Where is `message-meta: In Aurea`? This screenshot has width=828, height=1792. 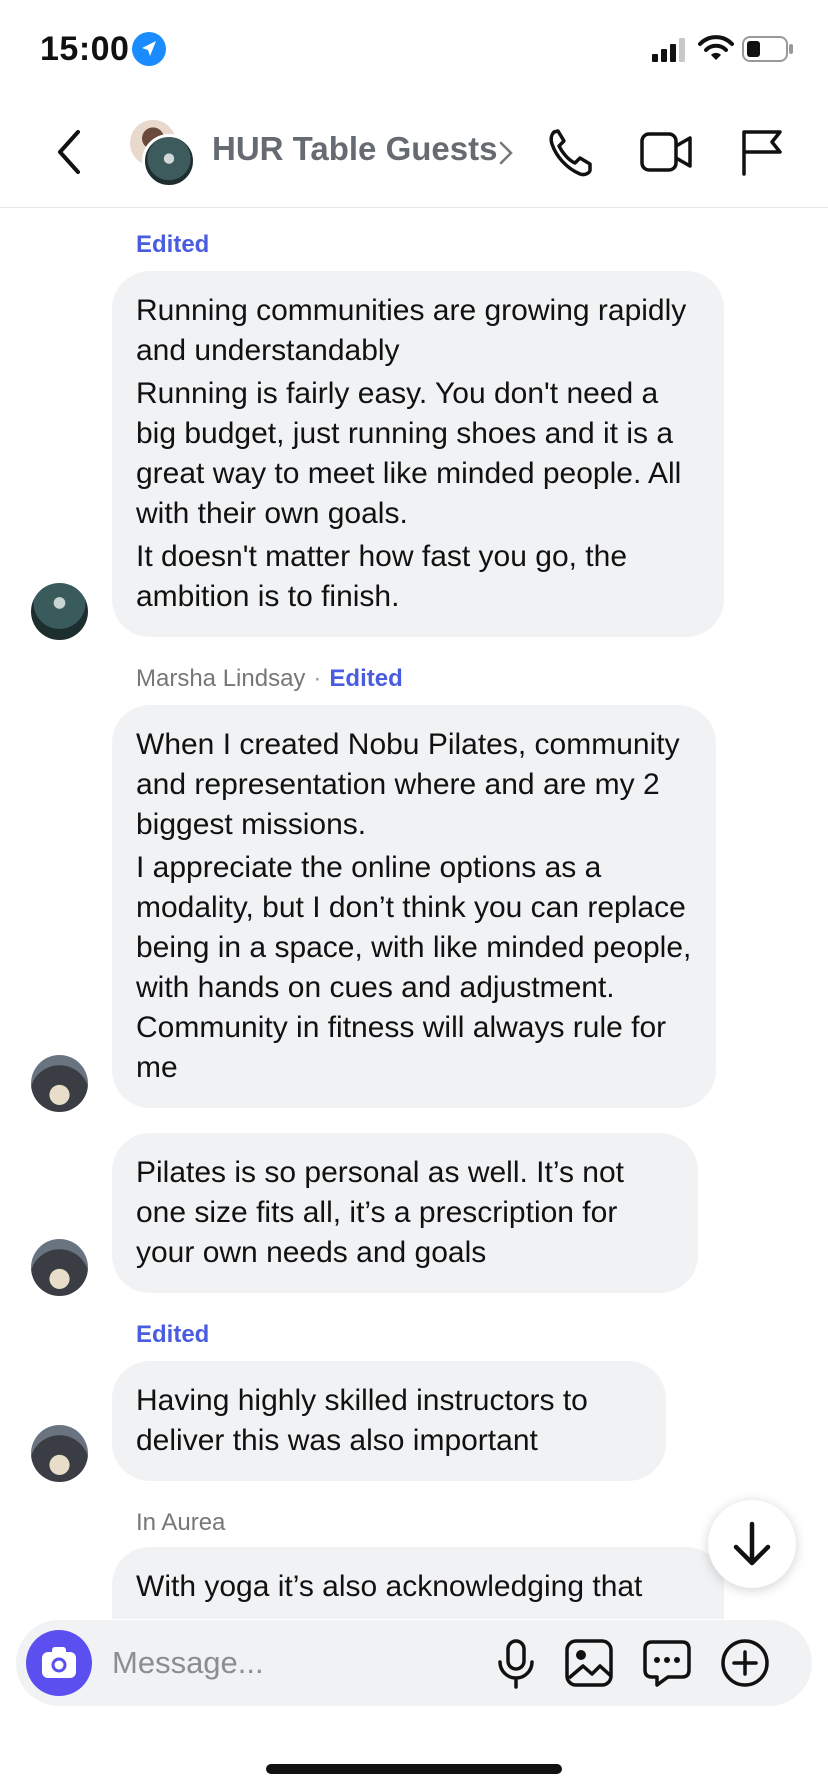 message-meta: In Aurea is located at coordinates (180, 1523).